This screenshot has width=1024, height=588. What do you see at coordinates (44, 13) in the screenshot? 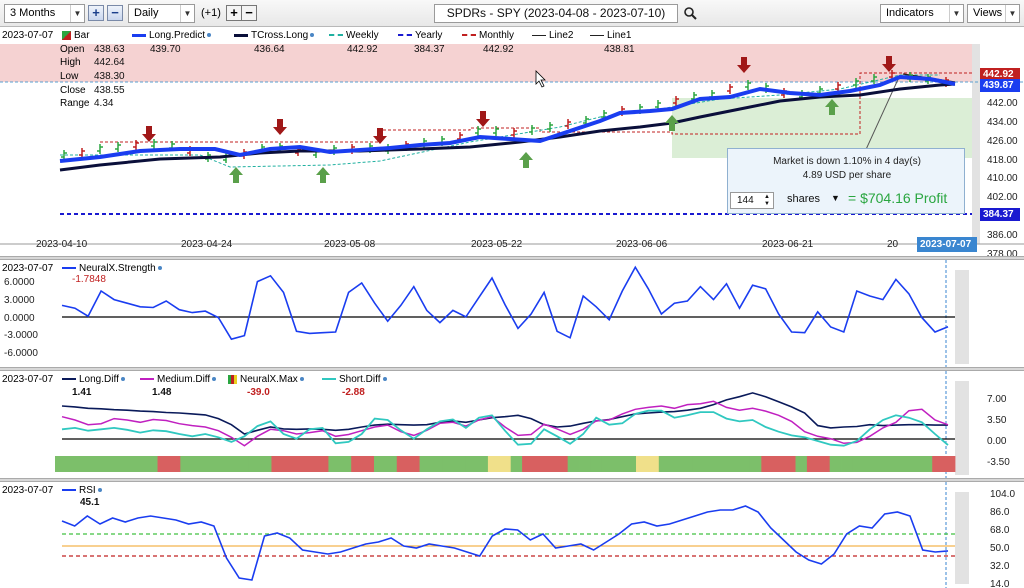
I see `range-select: 3 Months ▼` at bounding box center [44, 13].